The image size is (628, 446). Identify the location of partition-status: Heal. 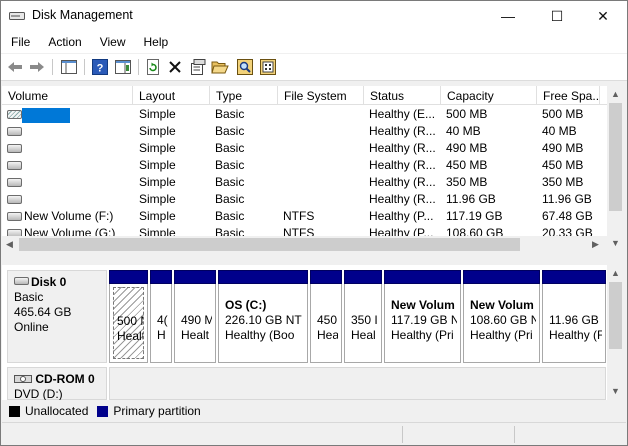
(363, 335).